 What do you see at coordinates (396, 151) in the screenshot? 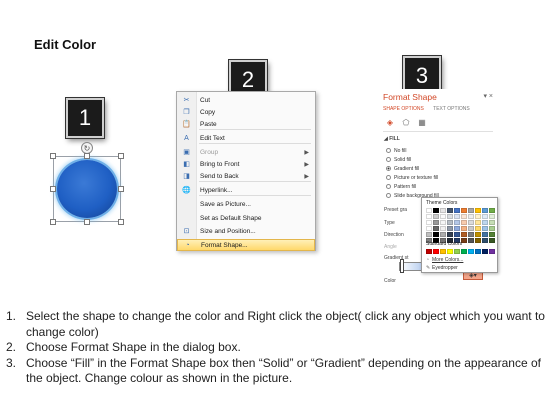
I see `radio-no-fill: No fill` at bounding box center [396, 151].